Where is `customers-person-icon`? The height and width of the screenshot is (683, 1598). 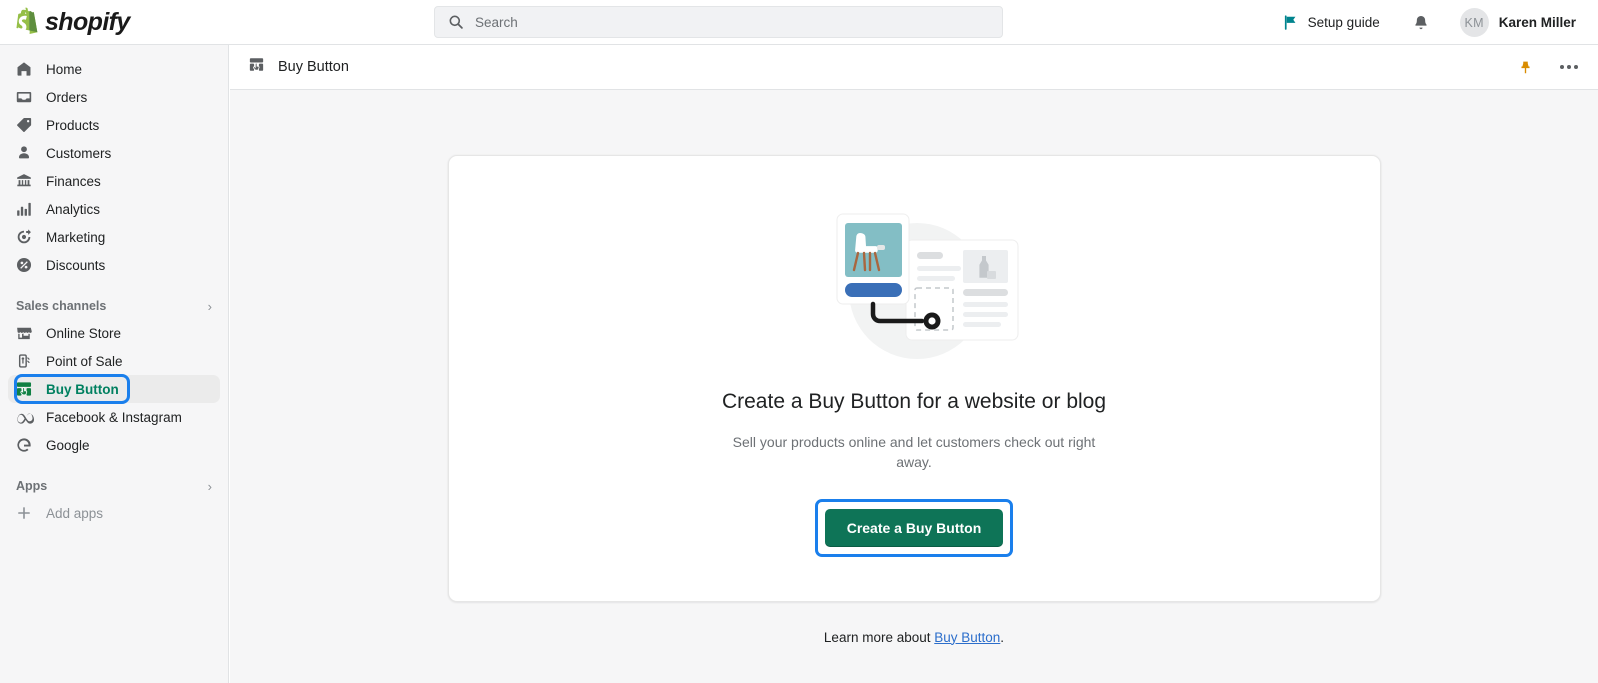
customers-person-icon is located at coordinates (24, 153).